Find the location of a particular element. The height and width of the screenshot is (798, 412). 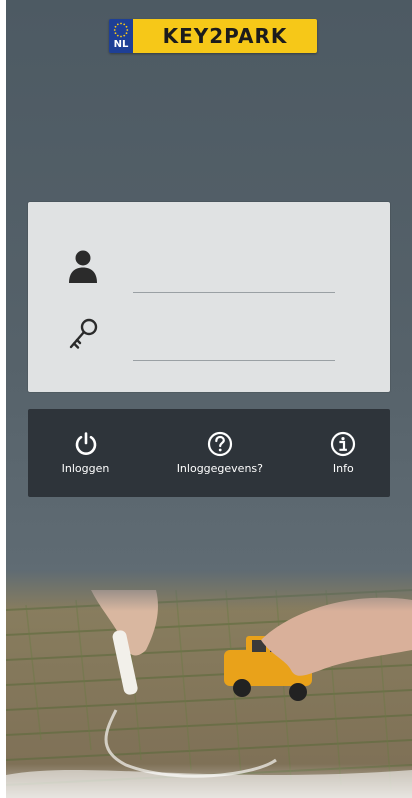

login-button: Inloggen is located at coordinates (86, 453).